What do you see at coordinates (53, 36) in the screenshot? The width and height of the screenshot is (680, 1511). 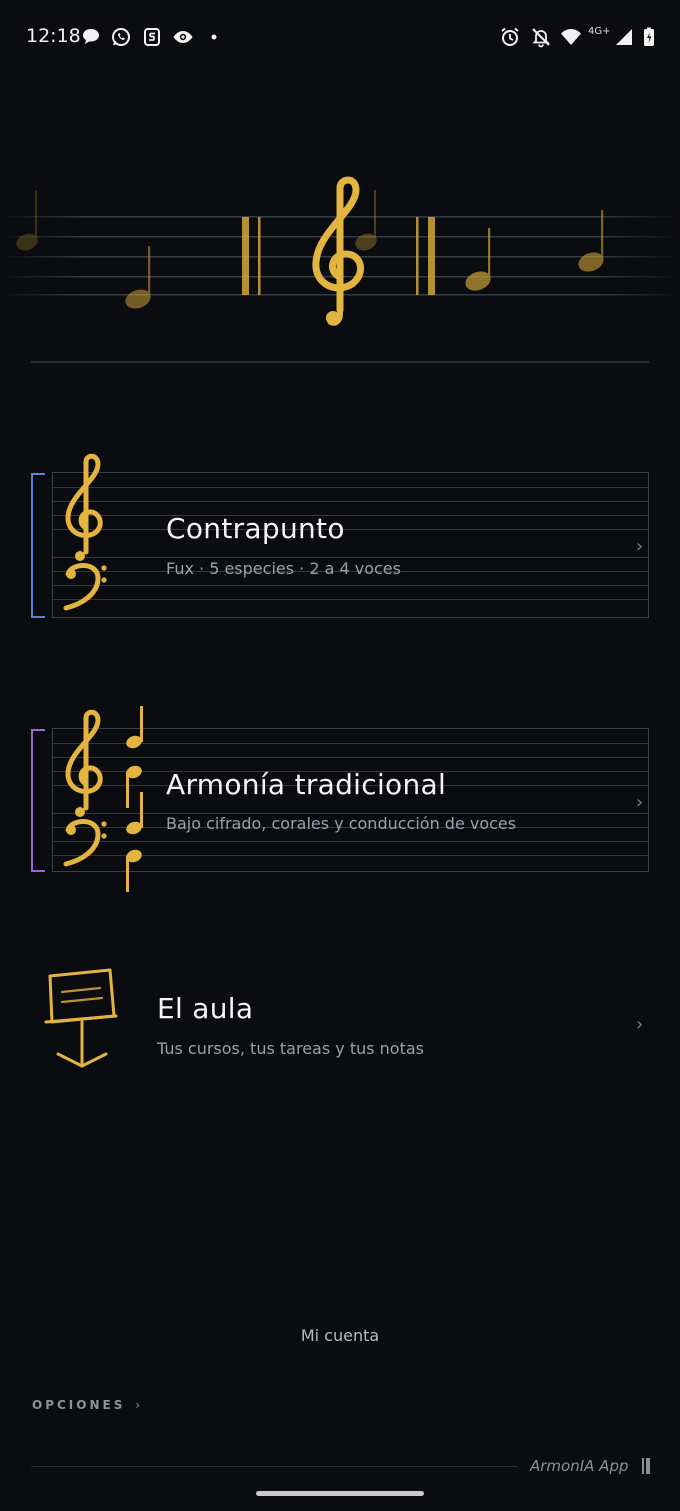 I see `status-time: 12:18` at bounding box center [53, 36].